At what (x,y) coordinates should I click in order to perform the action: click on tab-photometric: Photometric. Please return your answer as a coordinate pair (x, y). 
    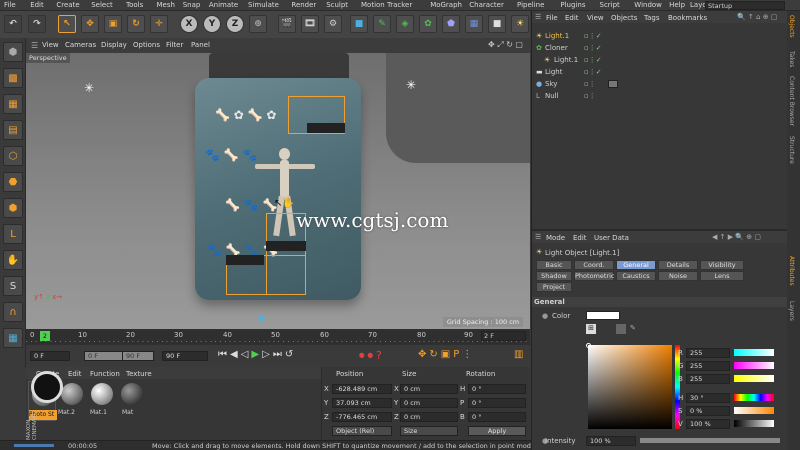
    Looking at the image, I should click on (594, 276).